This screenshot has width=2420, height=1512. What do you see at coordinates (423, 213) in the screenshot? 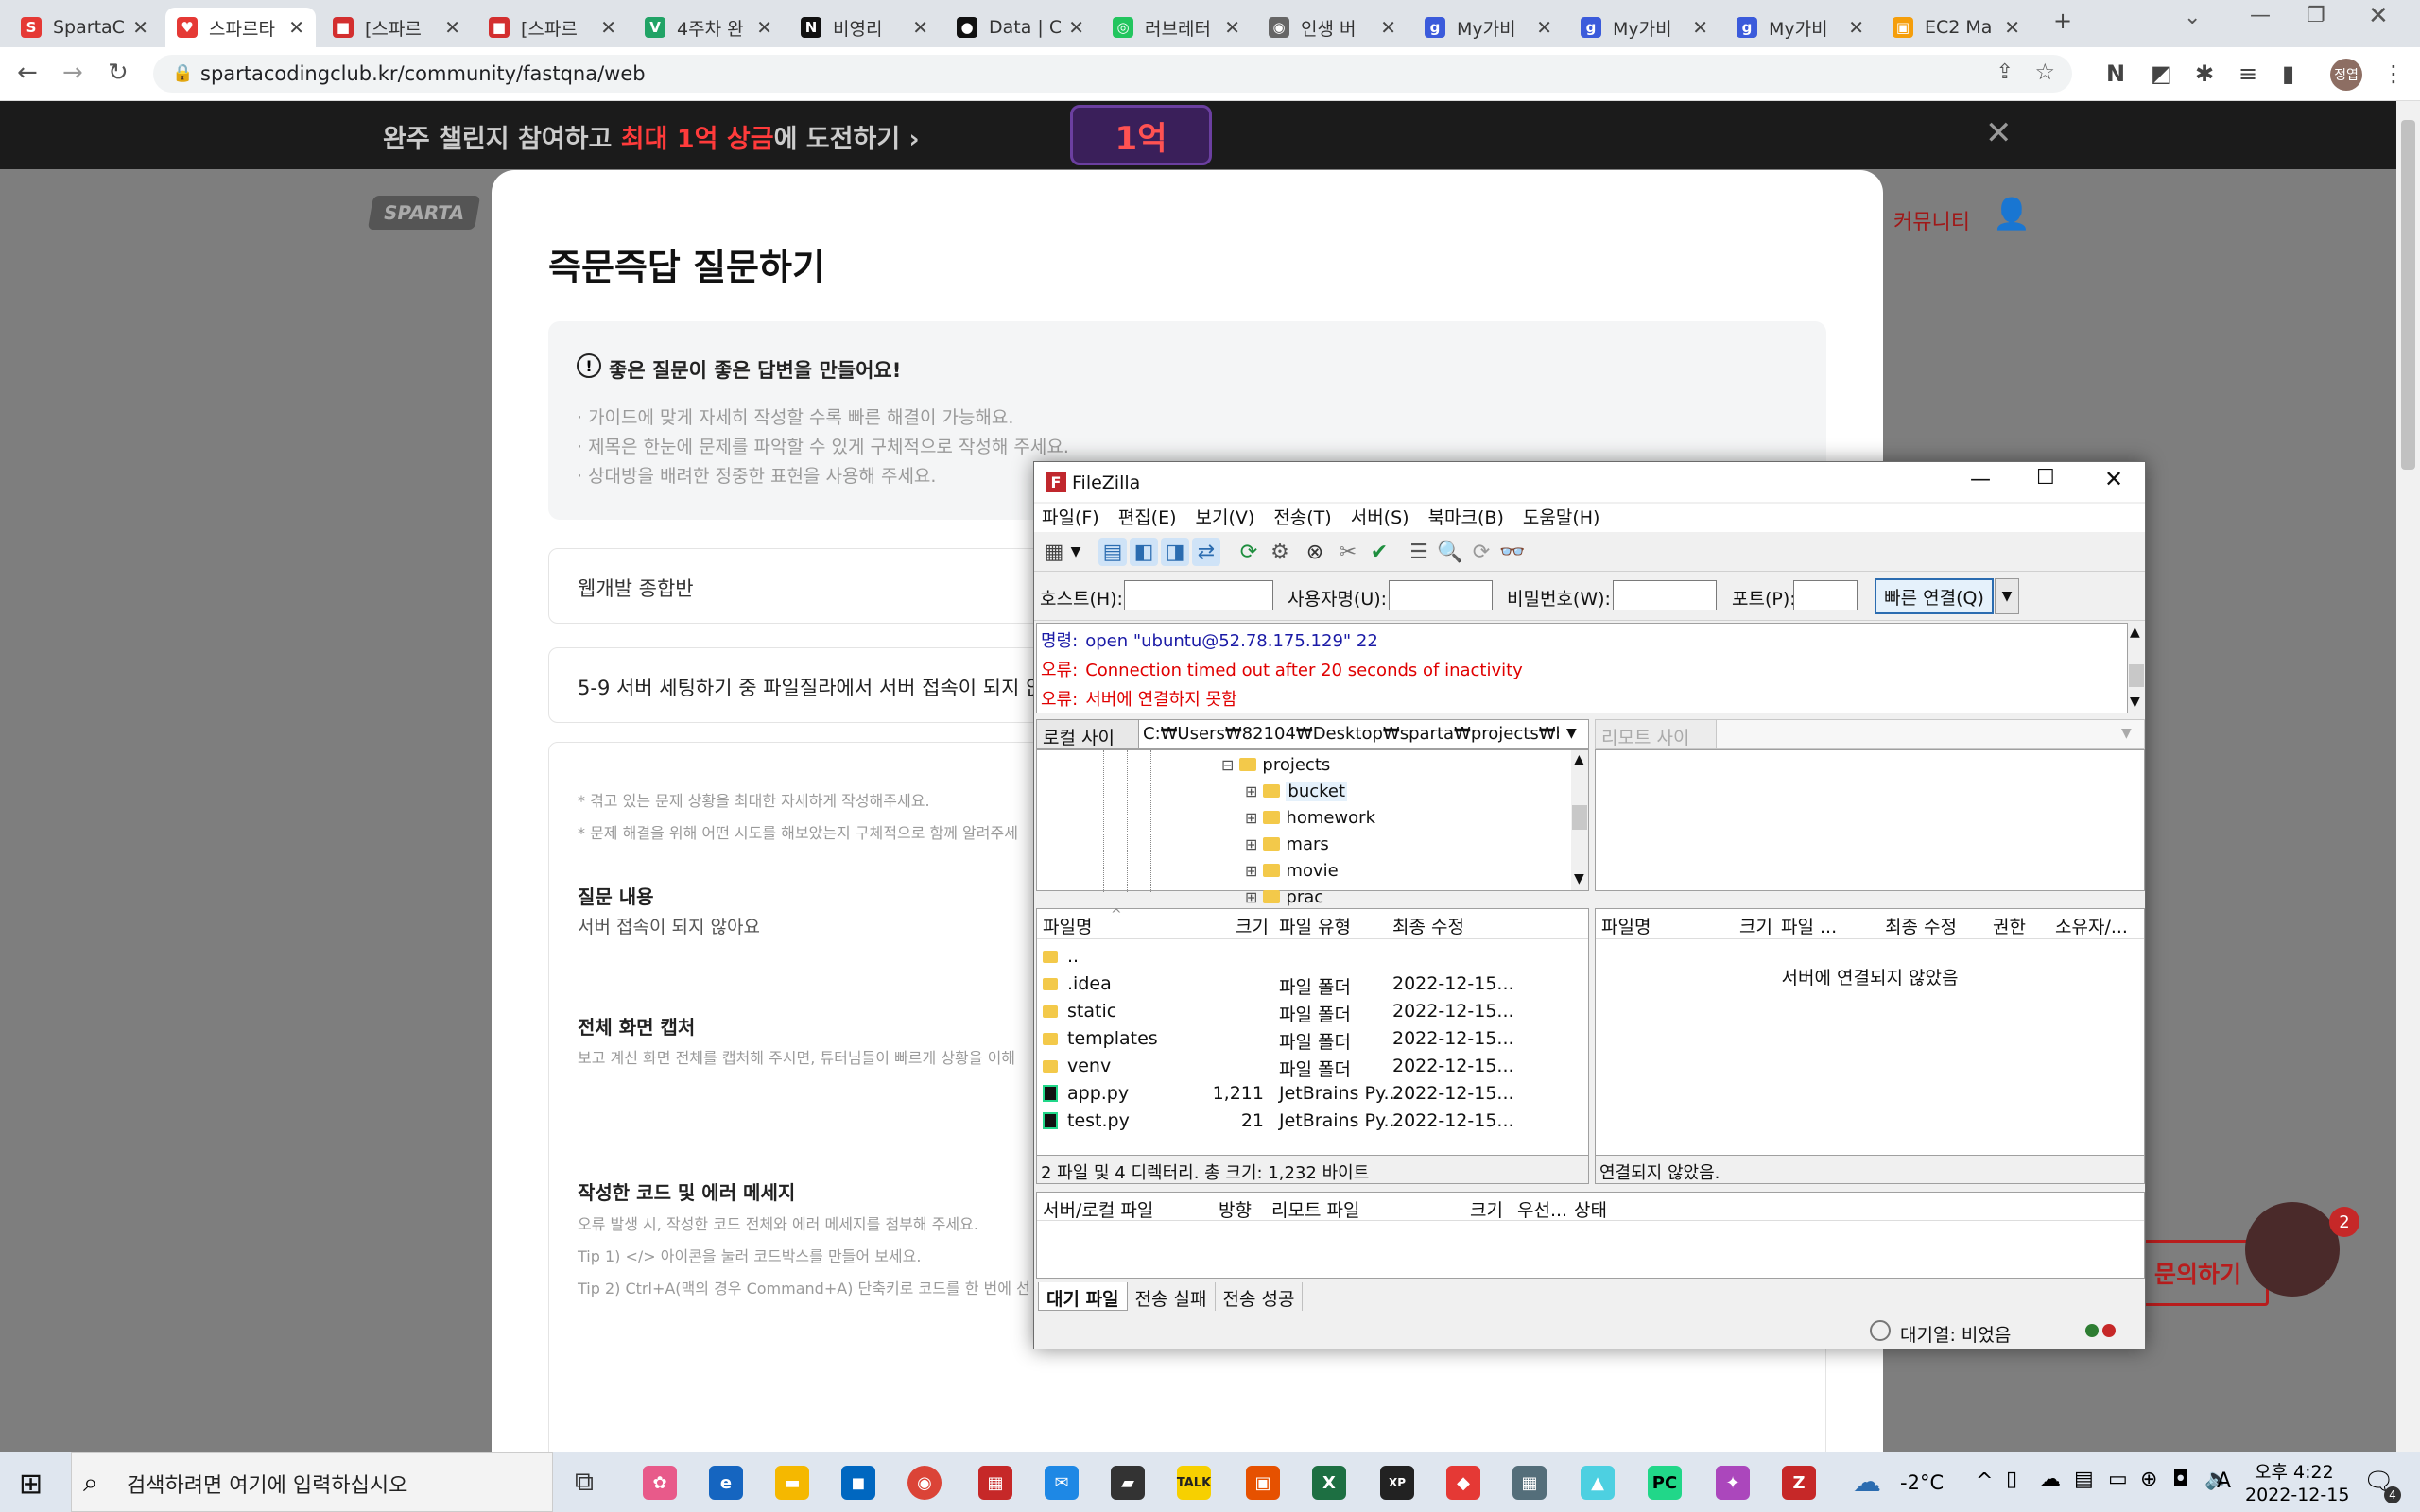
I see `sparta-logo: SPARTA` at bounding box center [423, 213].